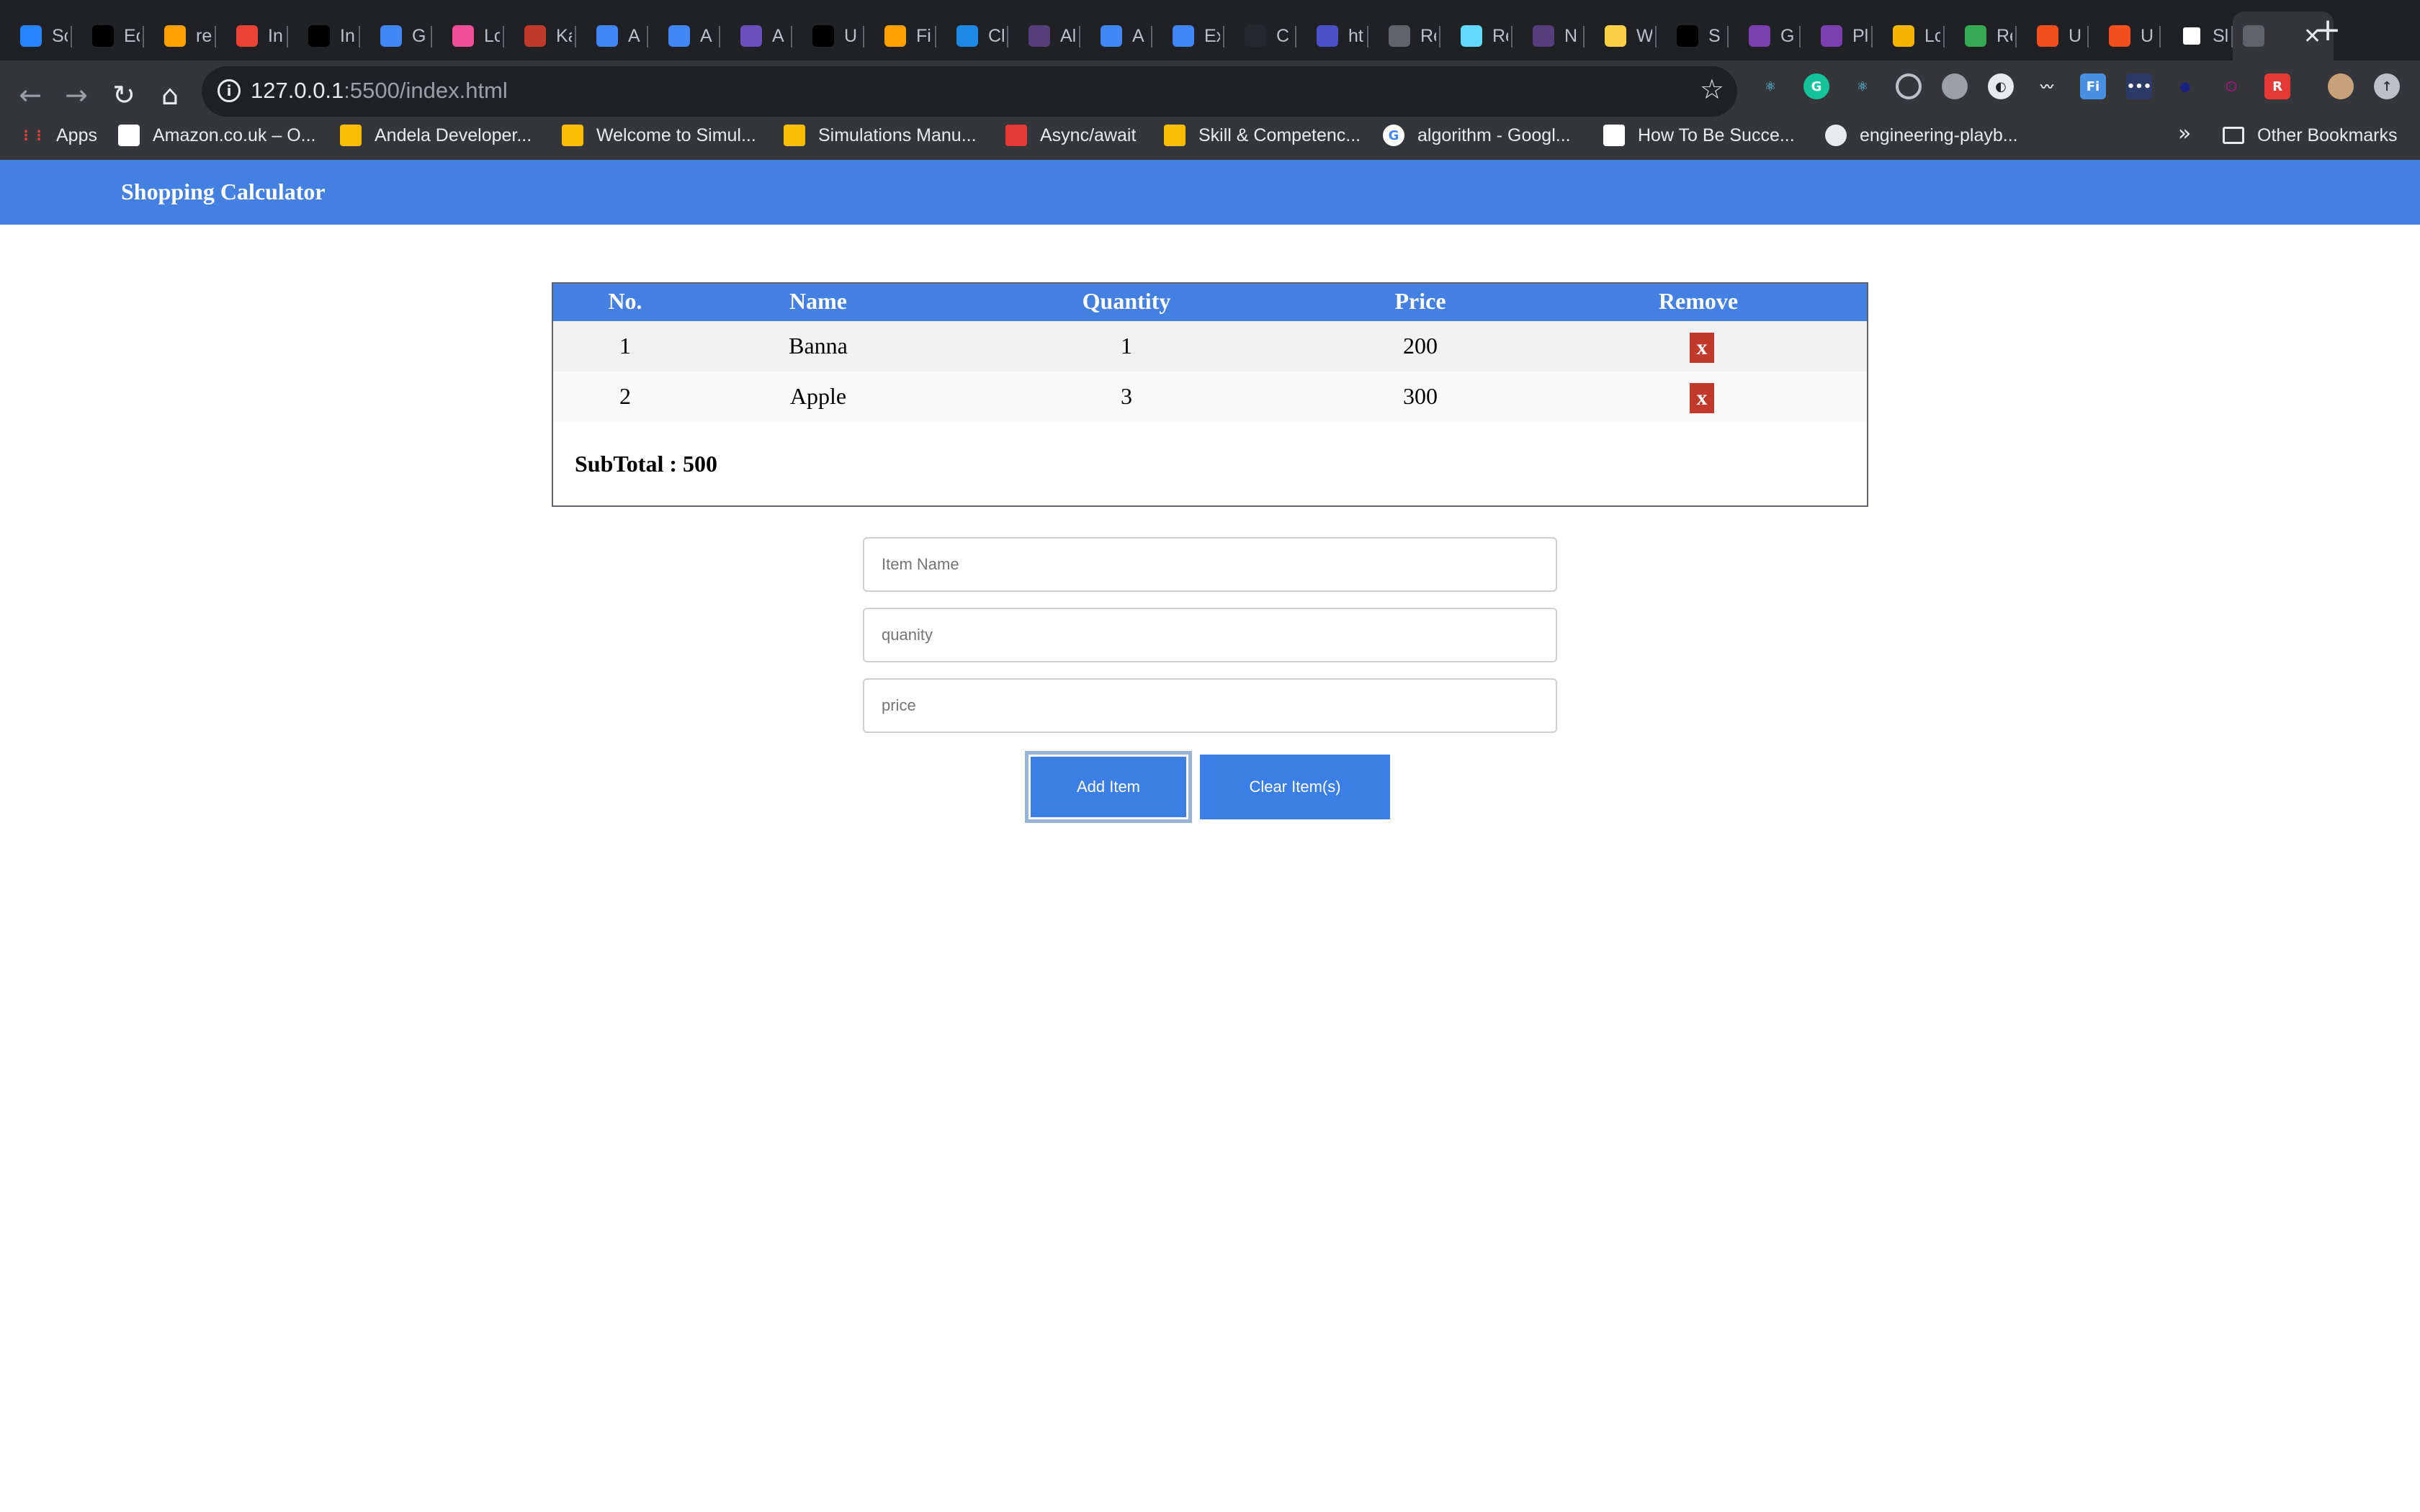 Image resolution: width=2420 pixels, height=1512 pixels. What do you see at coordinates (170, 95) in the screenshot?
I see `home-icon: ⌂` at bounding box center [170, 95].